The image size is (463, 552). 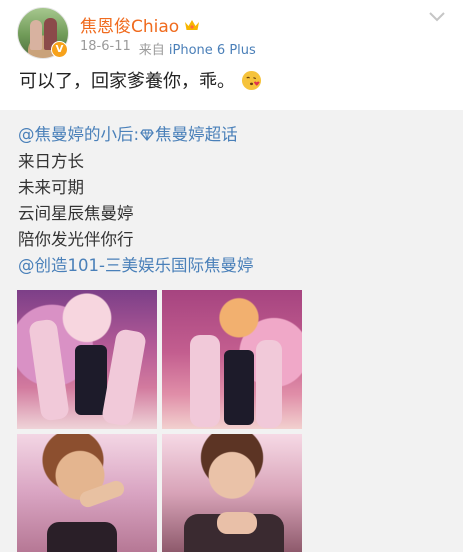 I want to click on repost-line: 云间星辰焦曼婷, so click(x=76, y=213).